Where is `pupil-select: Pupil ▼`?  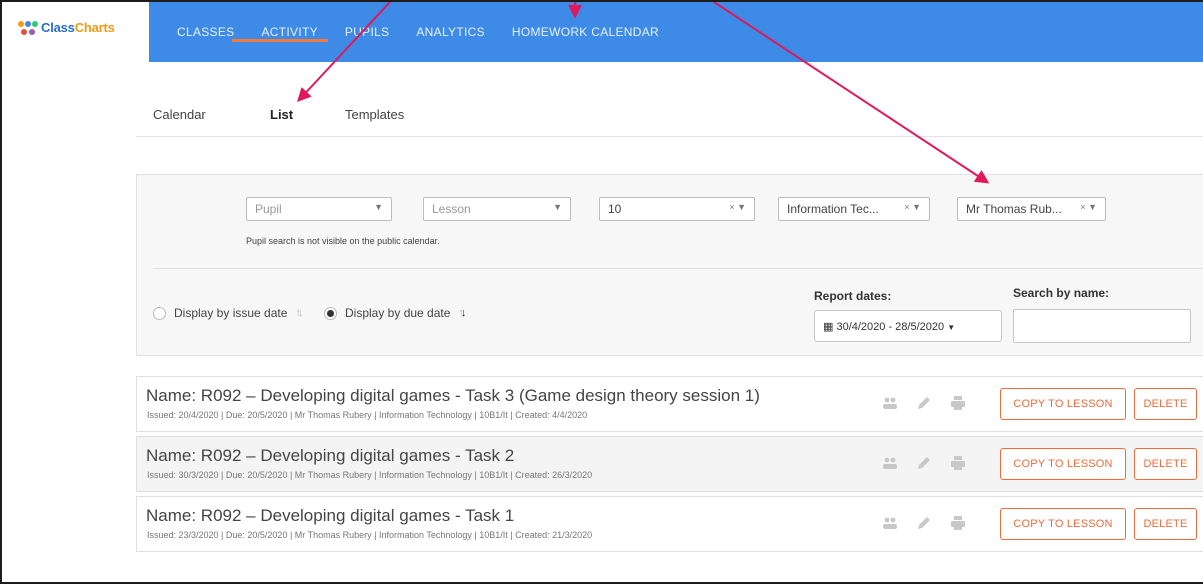
pupil-select: Pupil ▼ is located at coordinates (319, 209).